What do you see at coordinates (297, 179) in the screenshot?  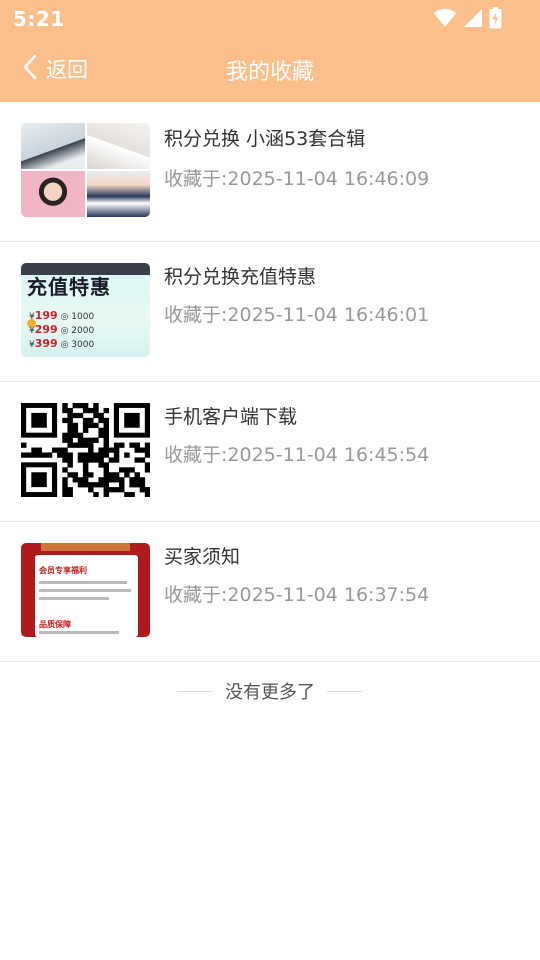 I see `favorite-time: 收藏于:2025-11-04 16:46:09` at bounding box center [297, 179].